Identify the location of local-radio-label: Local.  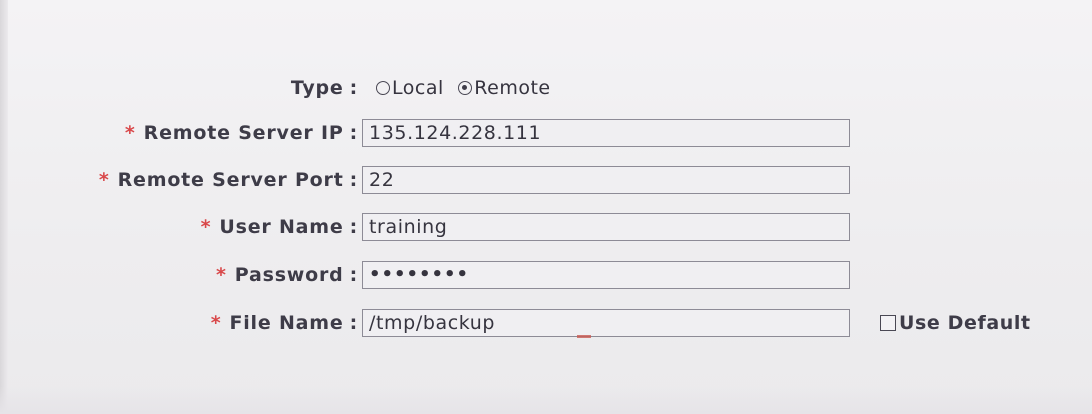
(418, 88).